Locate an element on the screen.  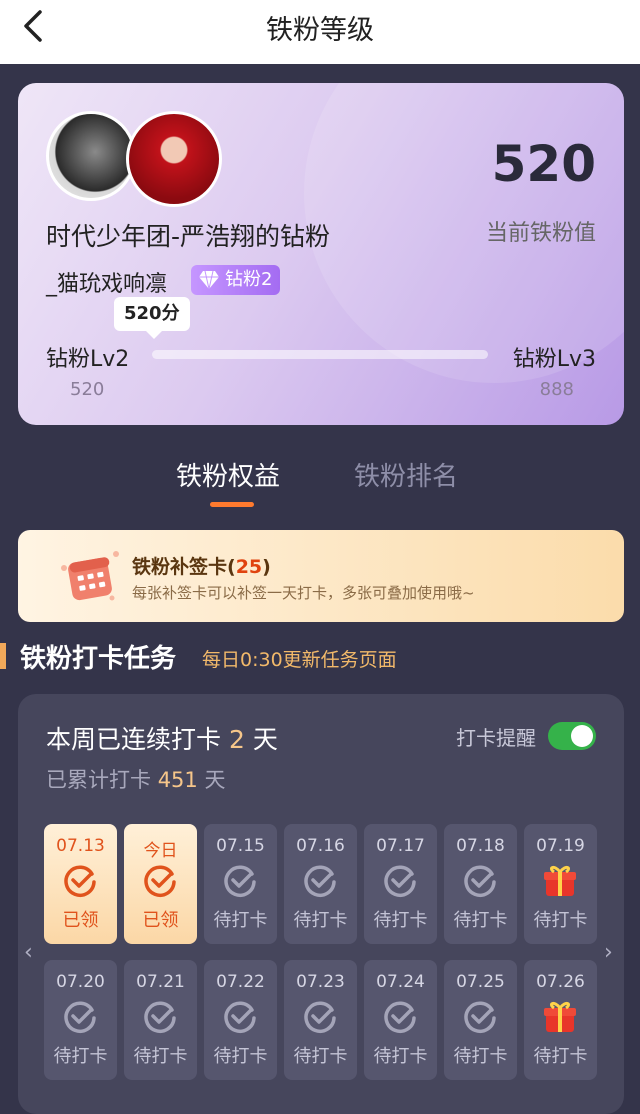
makeup-card-banner: 铁粉补签卡(25) 每张补签卡可以补签一天打卡，多张可叠加使用哦~ is located at coordinates (321, 576).